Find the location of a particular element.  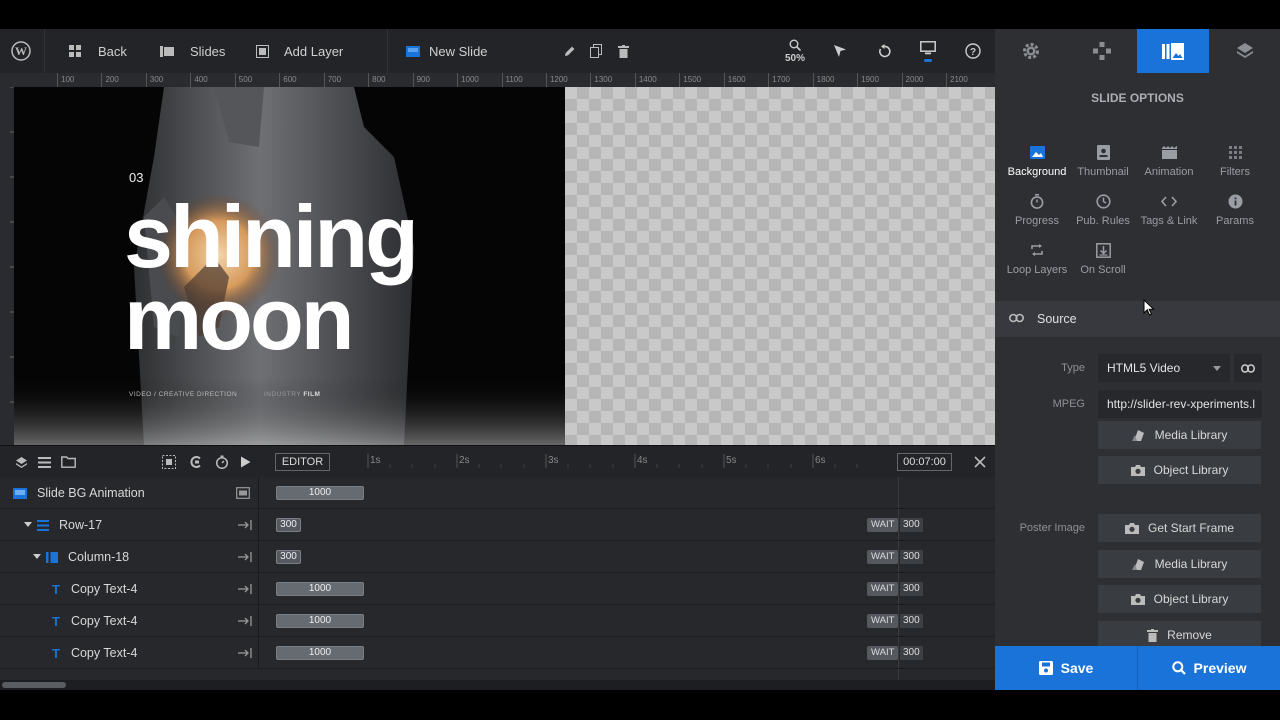

button-label: Media Library is located at coordinates (1191, 435).